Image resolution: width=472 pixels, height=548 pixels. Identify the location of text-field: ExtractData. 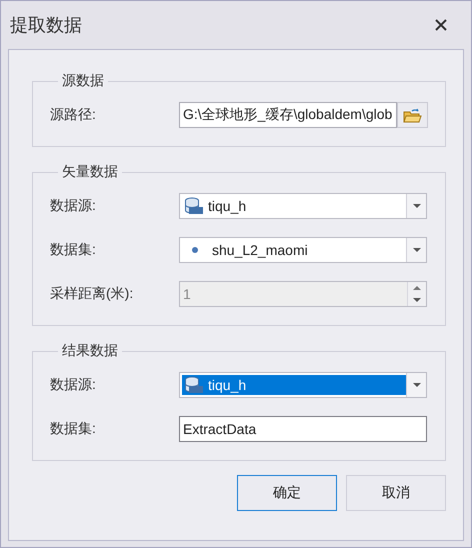
(303, 429).